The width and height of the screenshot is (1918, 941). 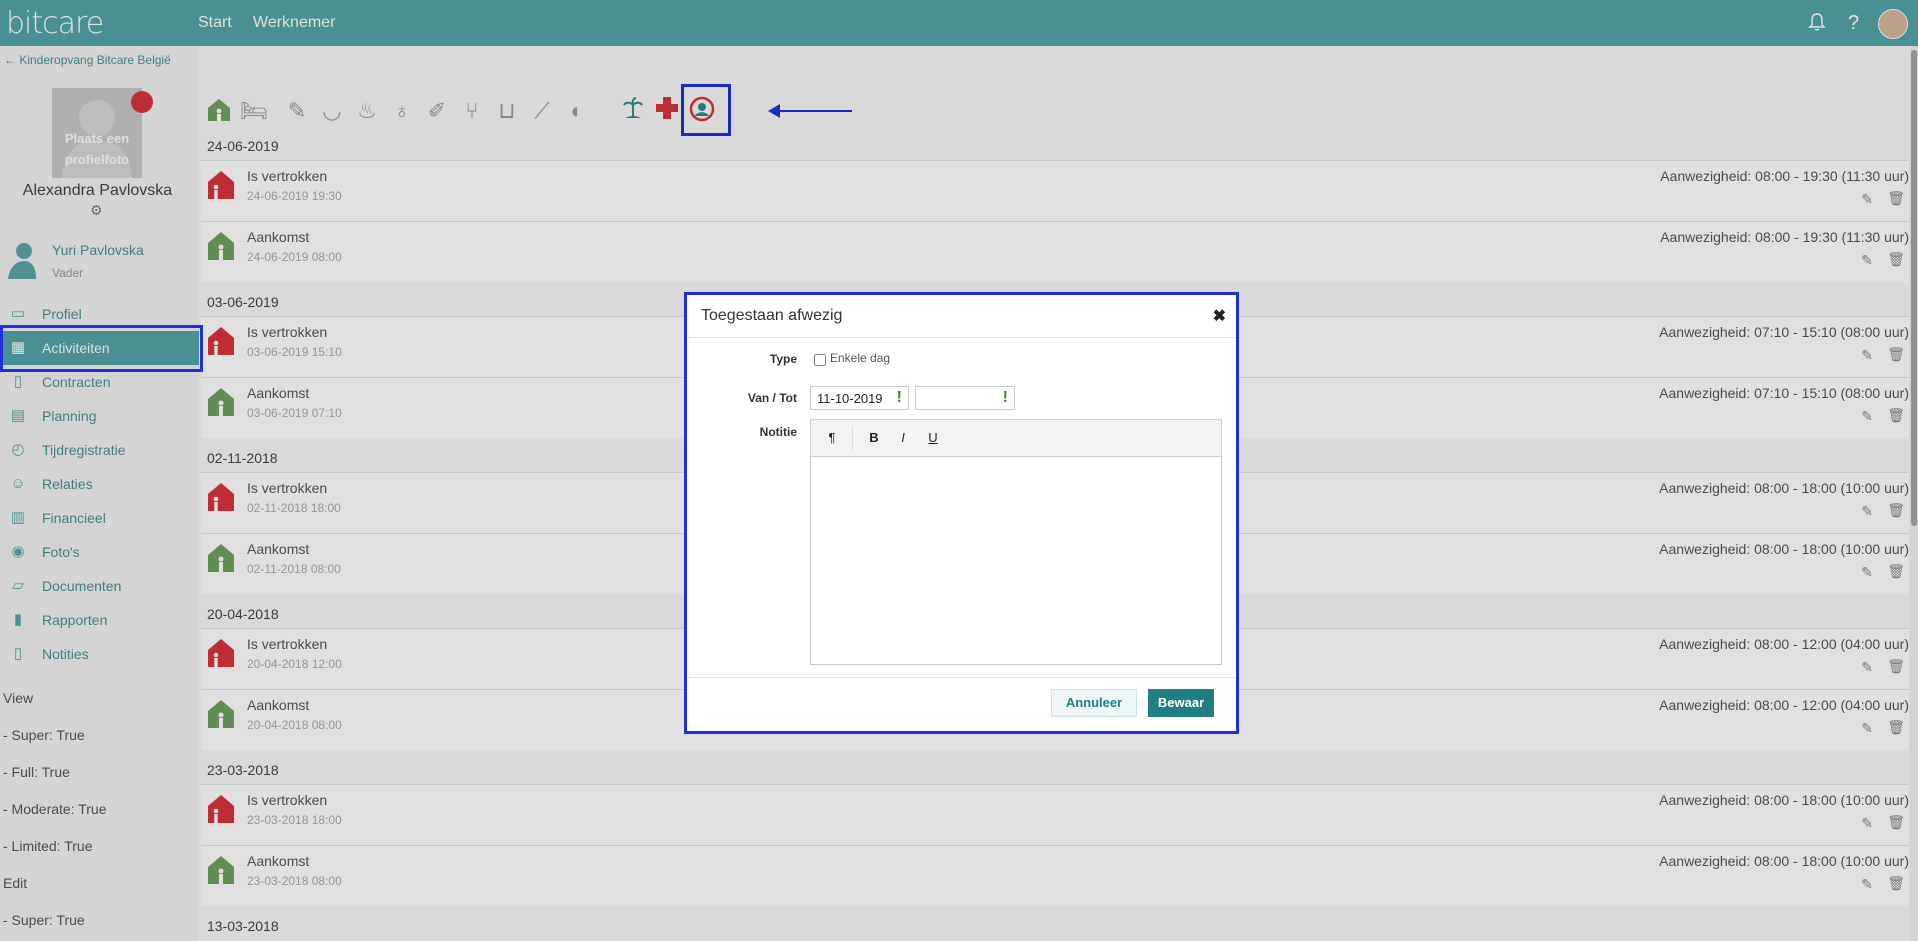 I want to click on dialog-title: Toegestaan afwezig, so click(x=772, y=315).